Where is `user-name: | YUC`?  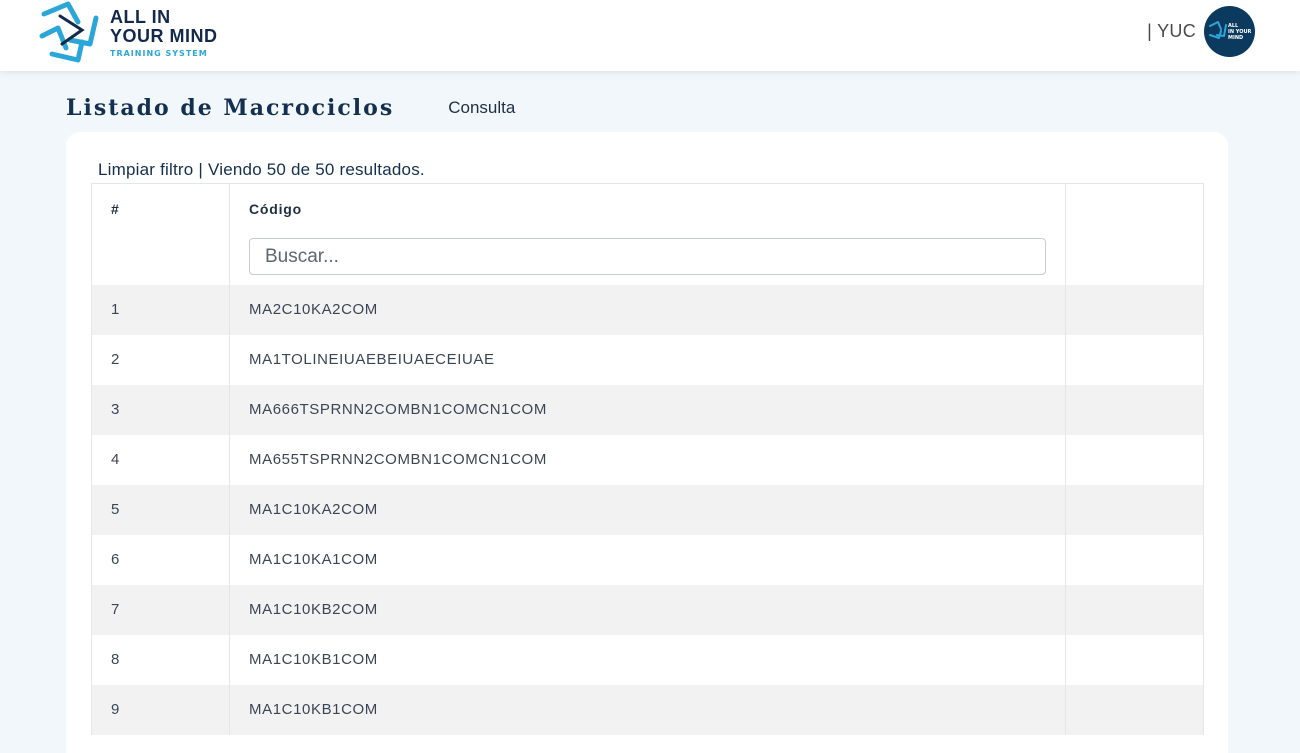
user-name: | YUC is located at coordinates (1171, 30).